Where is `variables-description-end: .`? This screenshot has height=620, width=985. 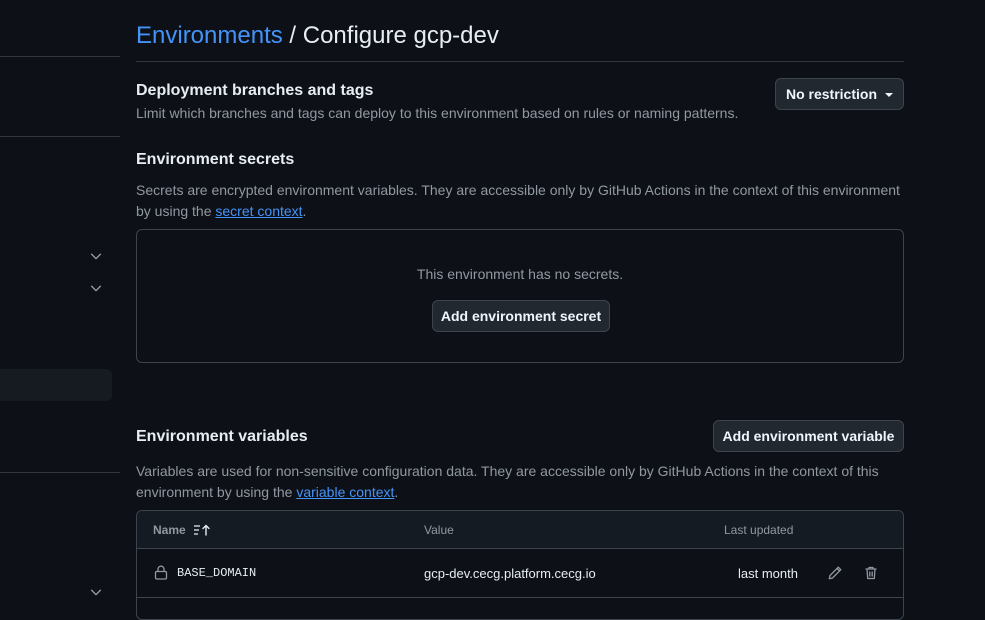
variables-description-end: . is located at coordinates (396, 492).